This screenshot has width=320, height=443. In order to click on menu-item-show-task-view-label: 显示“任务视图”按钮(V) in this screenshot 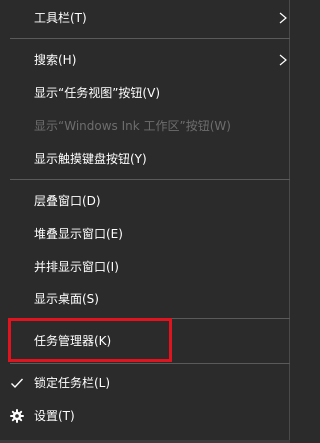, I will do `click(97, 93)`.